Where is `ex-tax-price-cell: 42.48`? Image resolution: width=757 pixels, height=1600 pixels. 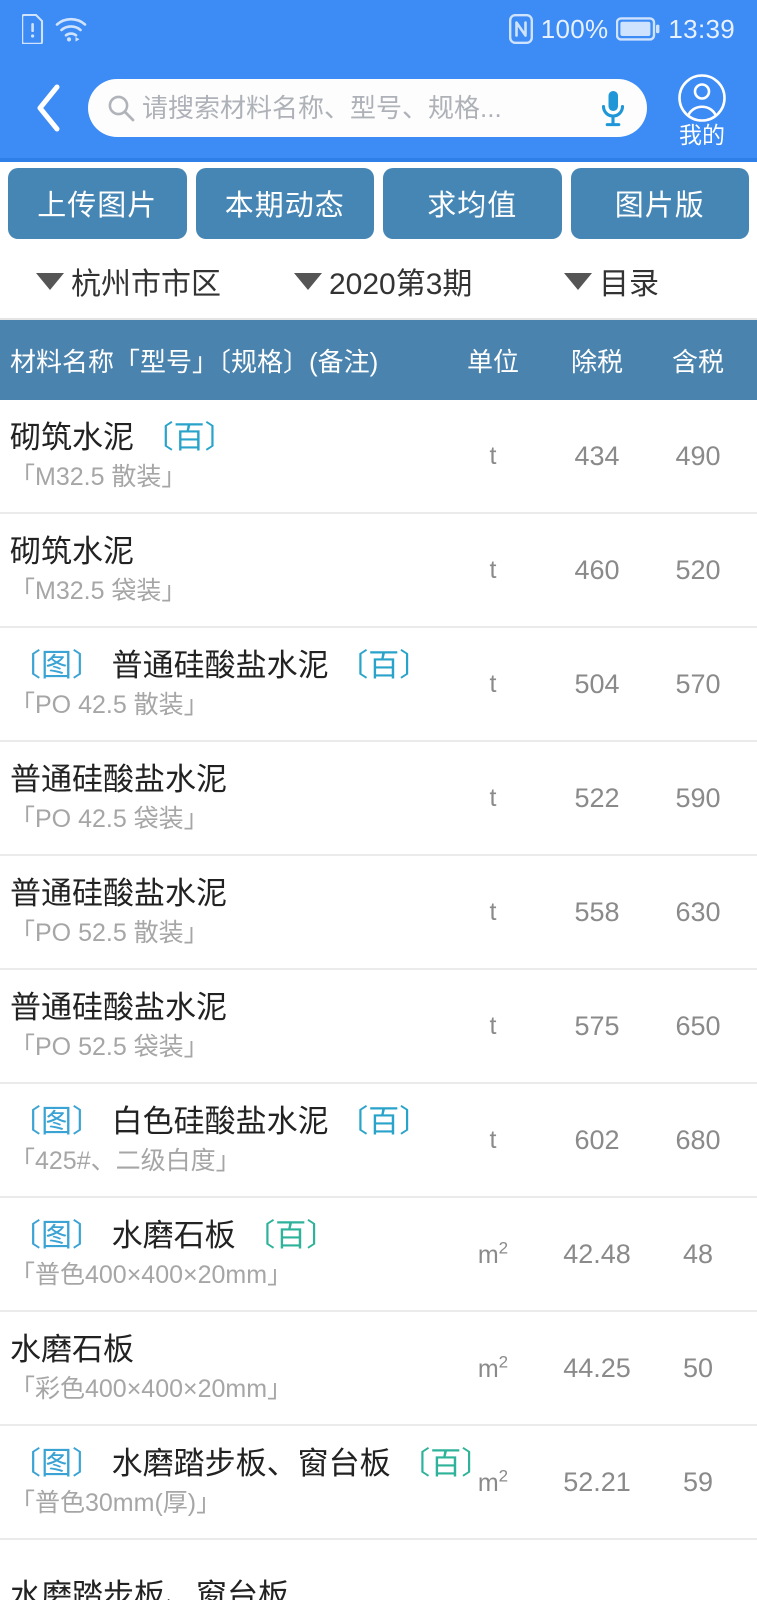
ex-tax-price-cell: 42.48 is located at coordinates (597, 1254).